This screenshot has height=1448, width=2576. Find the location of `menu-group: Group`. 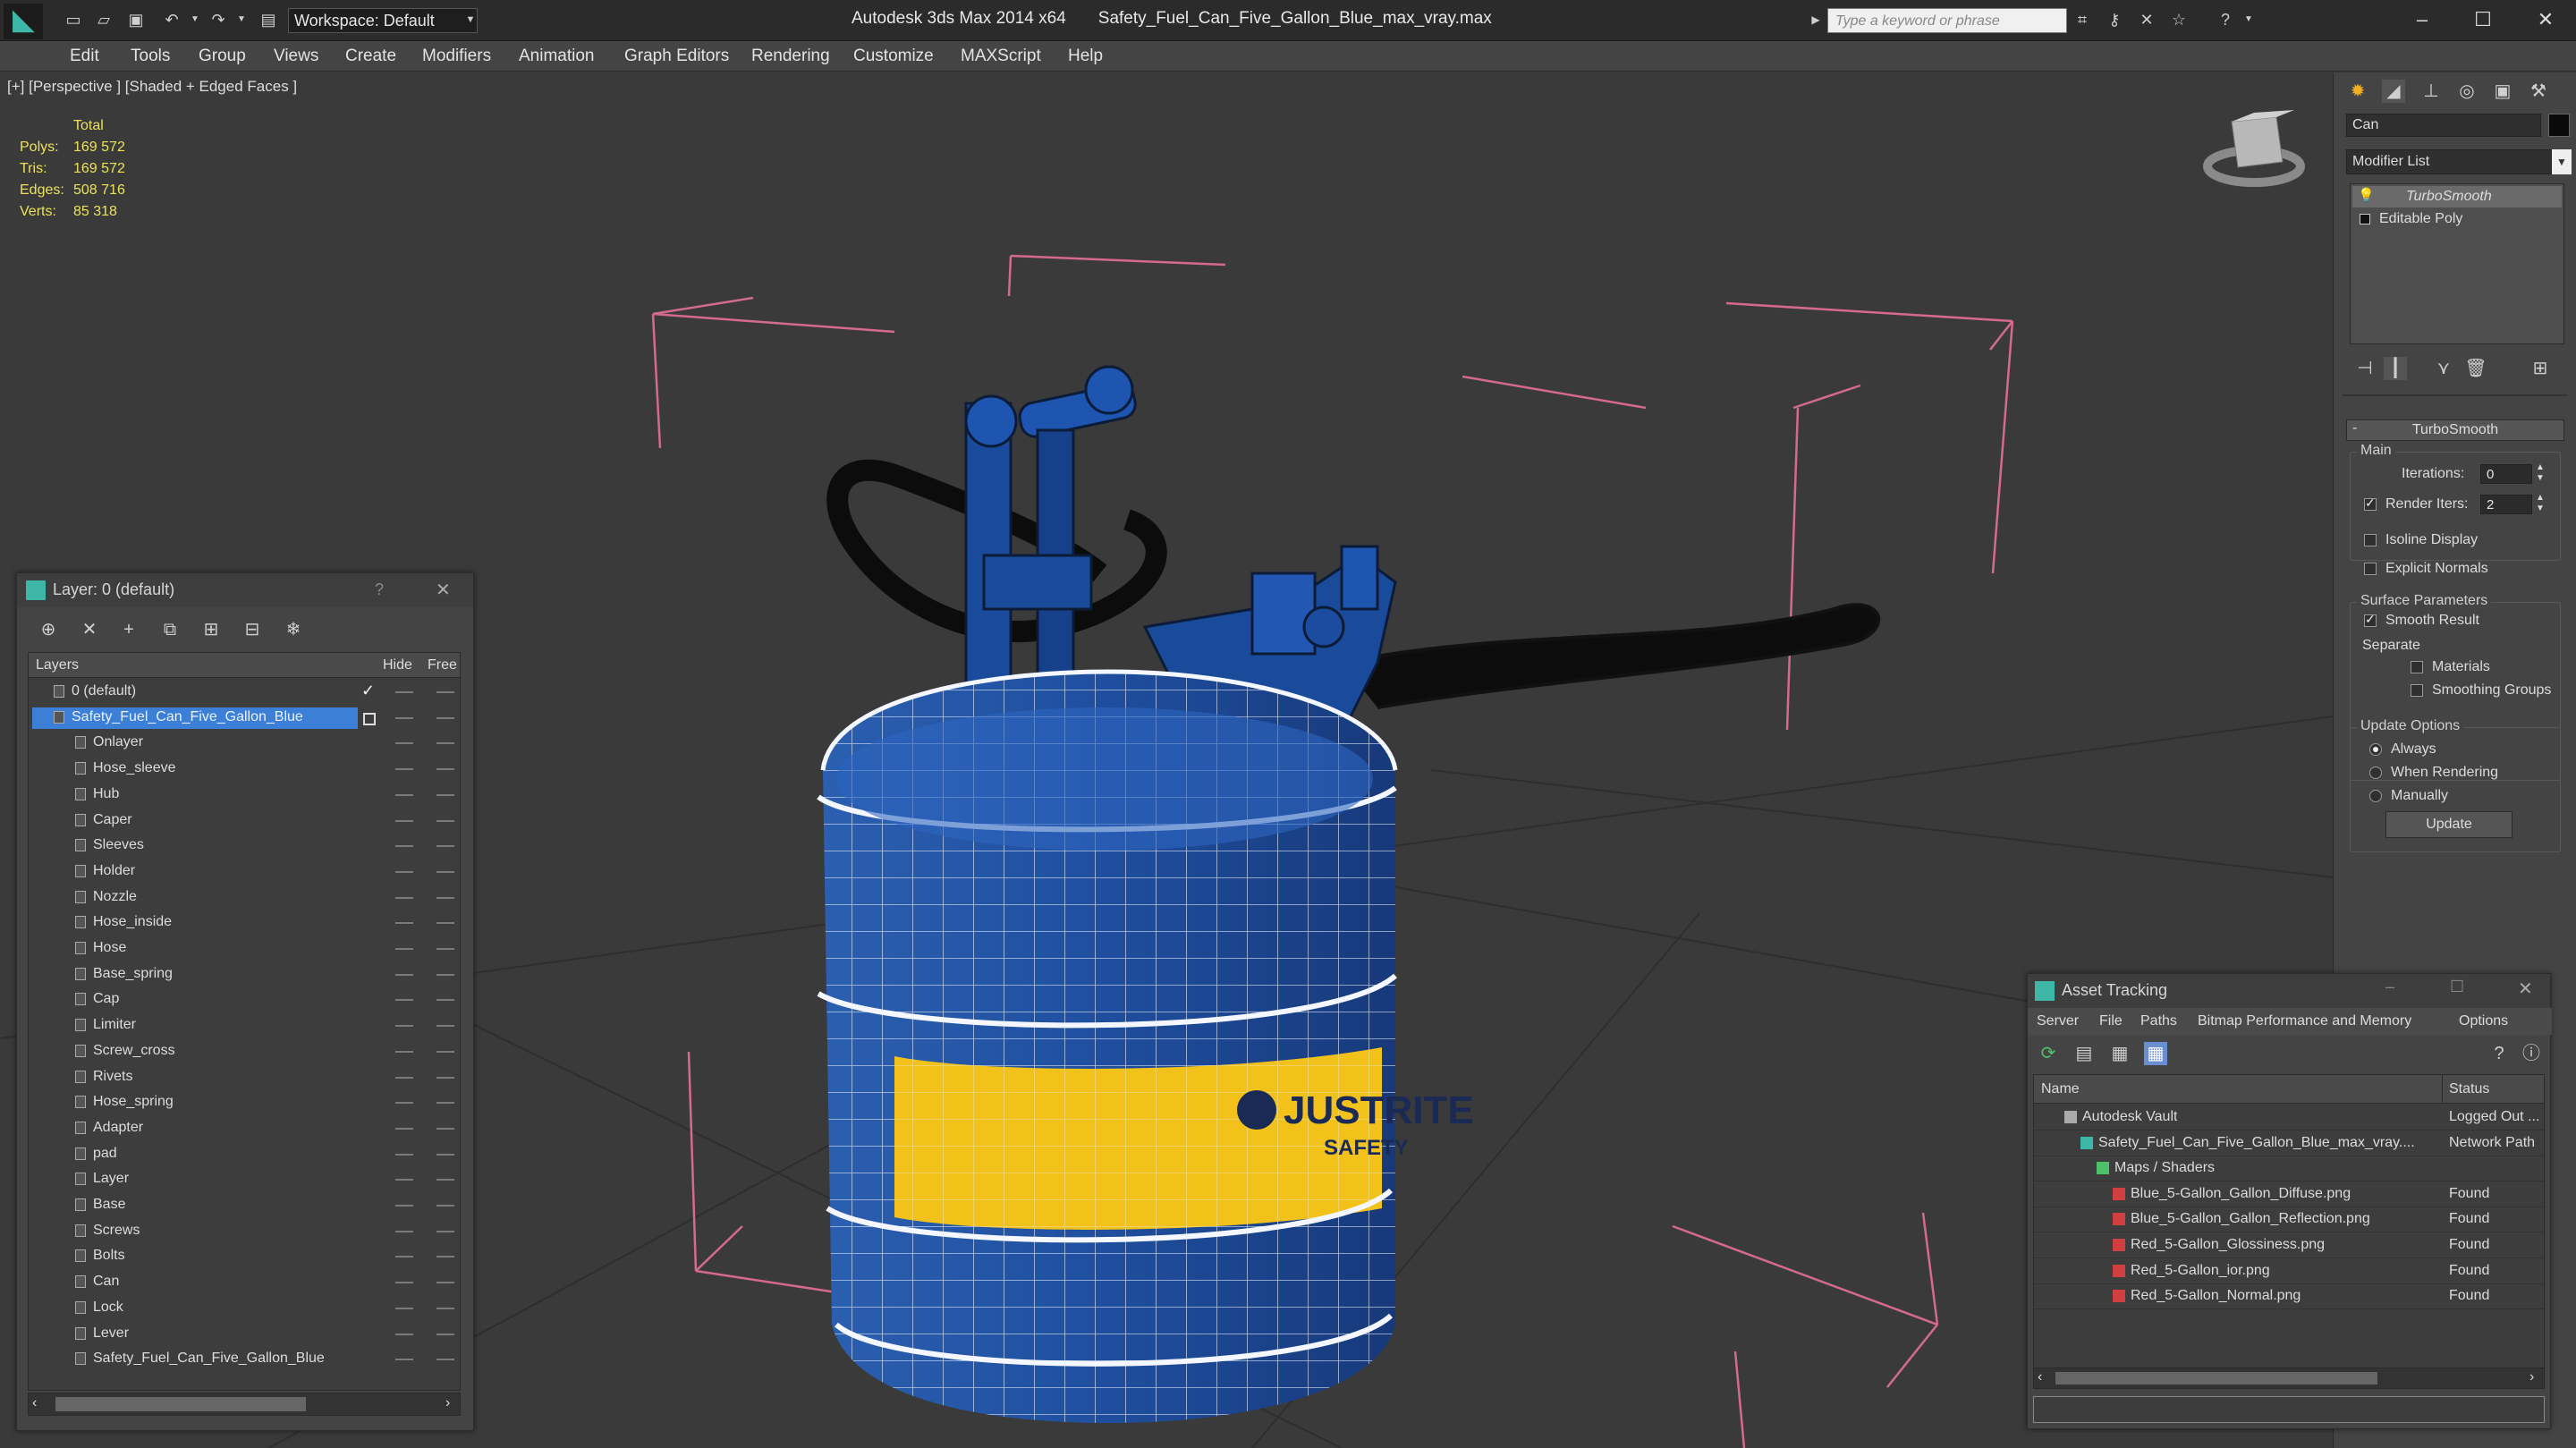

menu-group: Group is located at coordinates (222, 57).